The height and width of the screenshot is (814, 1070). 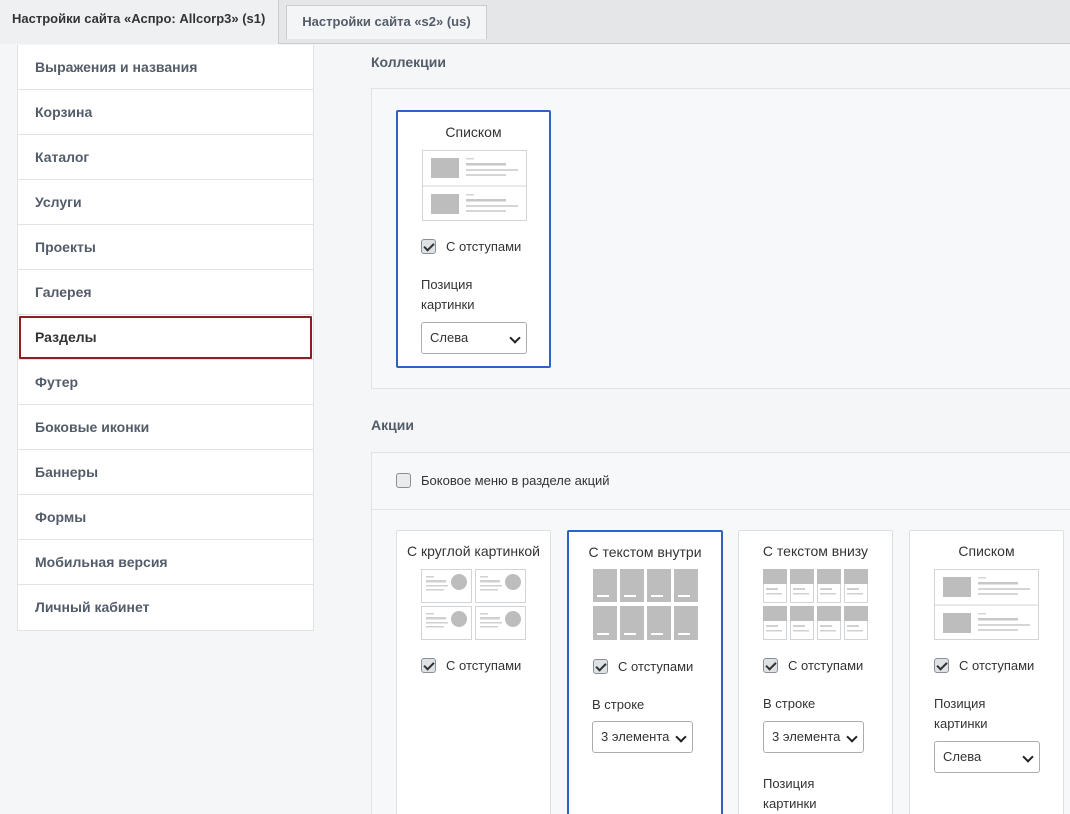 What do you see at coordinates (165, 292) in the screenshot?
I see `sidebar-item-gallery: Галерея` at bounding box center [165, 292].